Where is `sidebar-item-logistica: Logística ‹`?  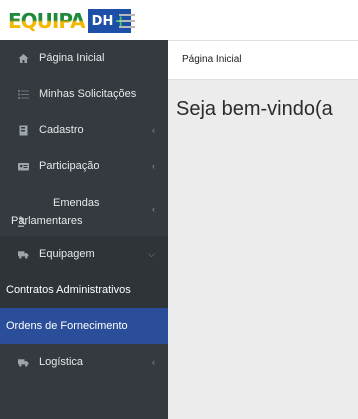 sidebar-item-logistica: Logística ‹ is located at coordinates (84, 362).